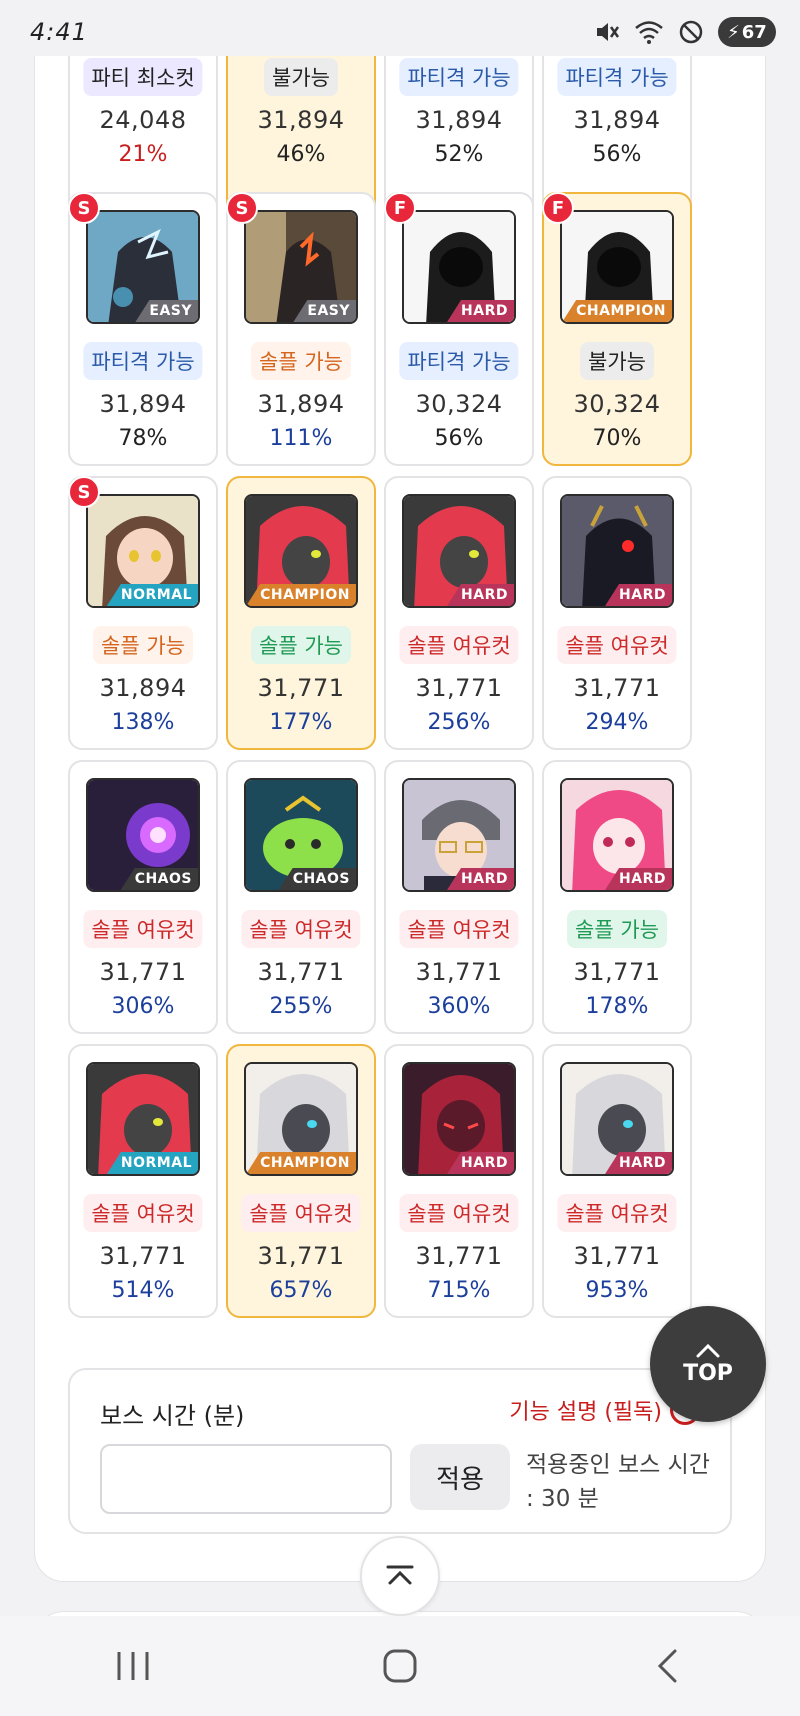 The width and height of the screenshot is (800, 1716). I want to click on status-icons: ⚡ 67, so click(685, 32).